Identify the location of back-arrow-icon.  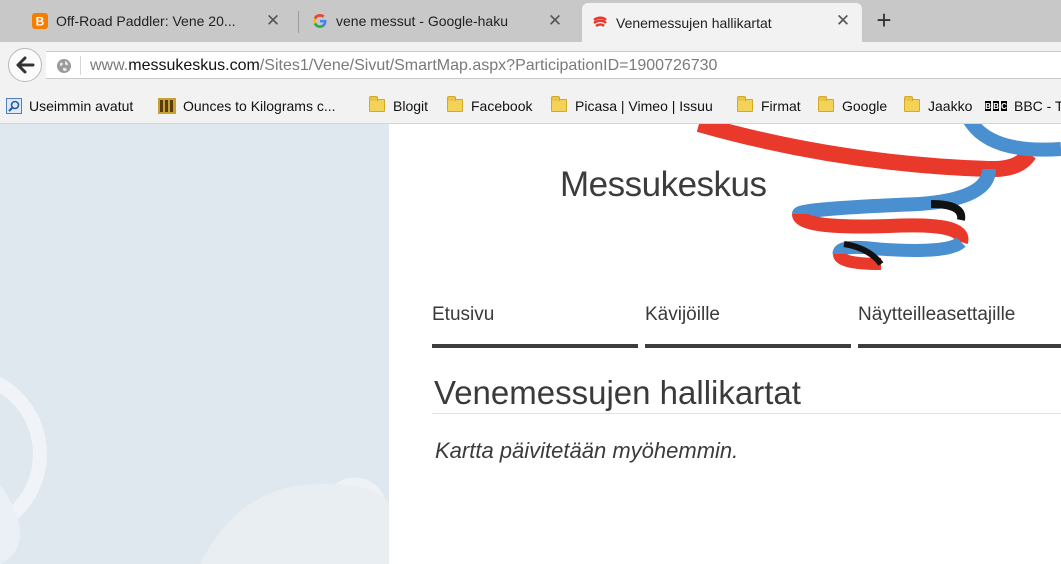
(25, 65).